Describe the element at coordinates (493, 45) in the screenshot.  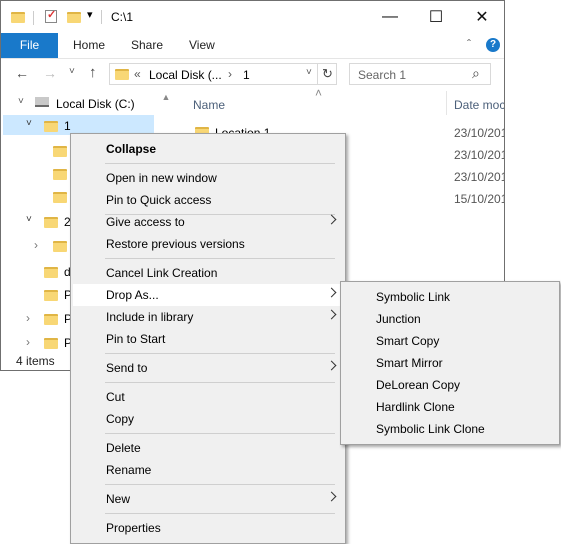
I see `help-icon: ?` at that location.